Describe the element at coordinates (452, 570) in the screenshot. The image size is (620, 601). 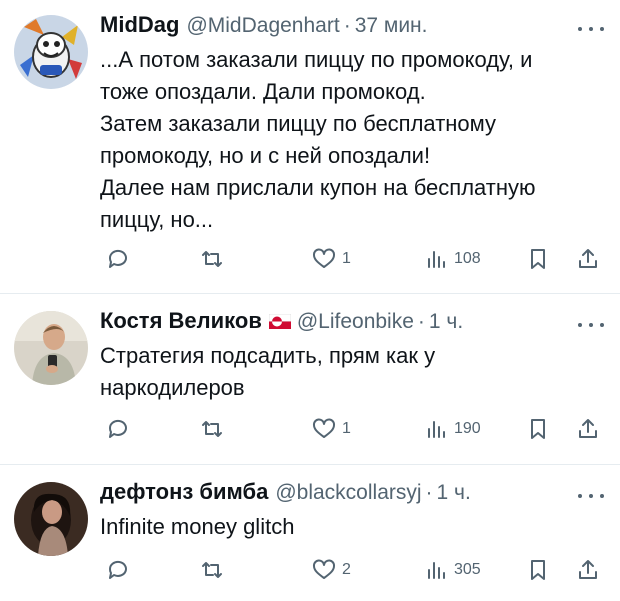
I see `views-button: 305` at that location.